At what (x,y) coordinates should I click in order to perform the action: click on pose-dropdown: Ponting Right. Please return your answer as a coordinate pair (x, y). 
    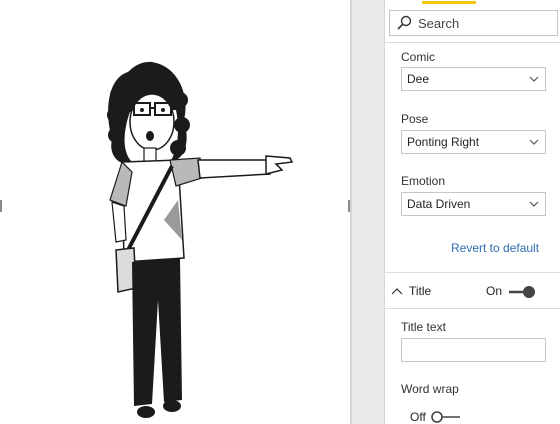
    Looking at the image, I should click on (473, 142).